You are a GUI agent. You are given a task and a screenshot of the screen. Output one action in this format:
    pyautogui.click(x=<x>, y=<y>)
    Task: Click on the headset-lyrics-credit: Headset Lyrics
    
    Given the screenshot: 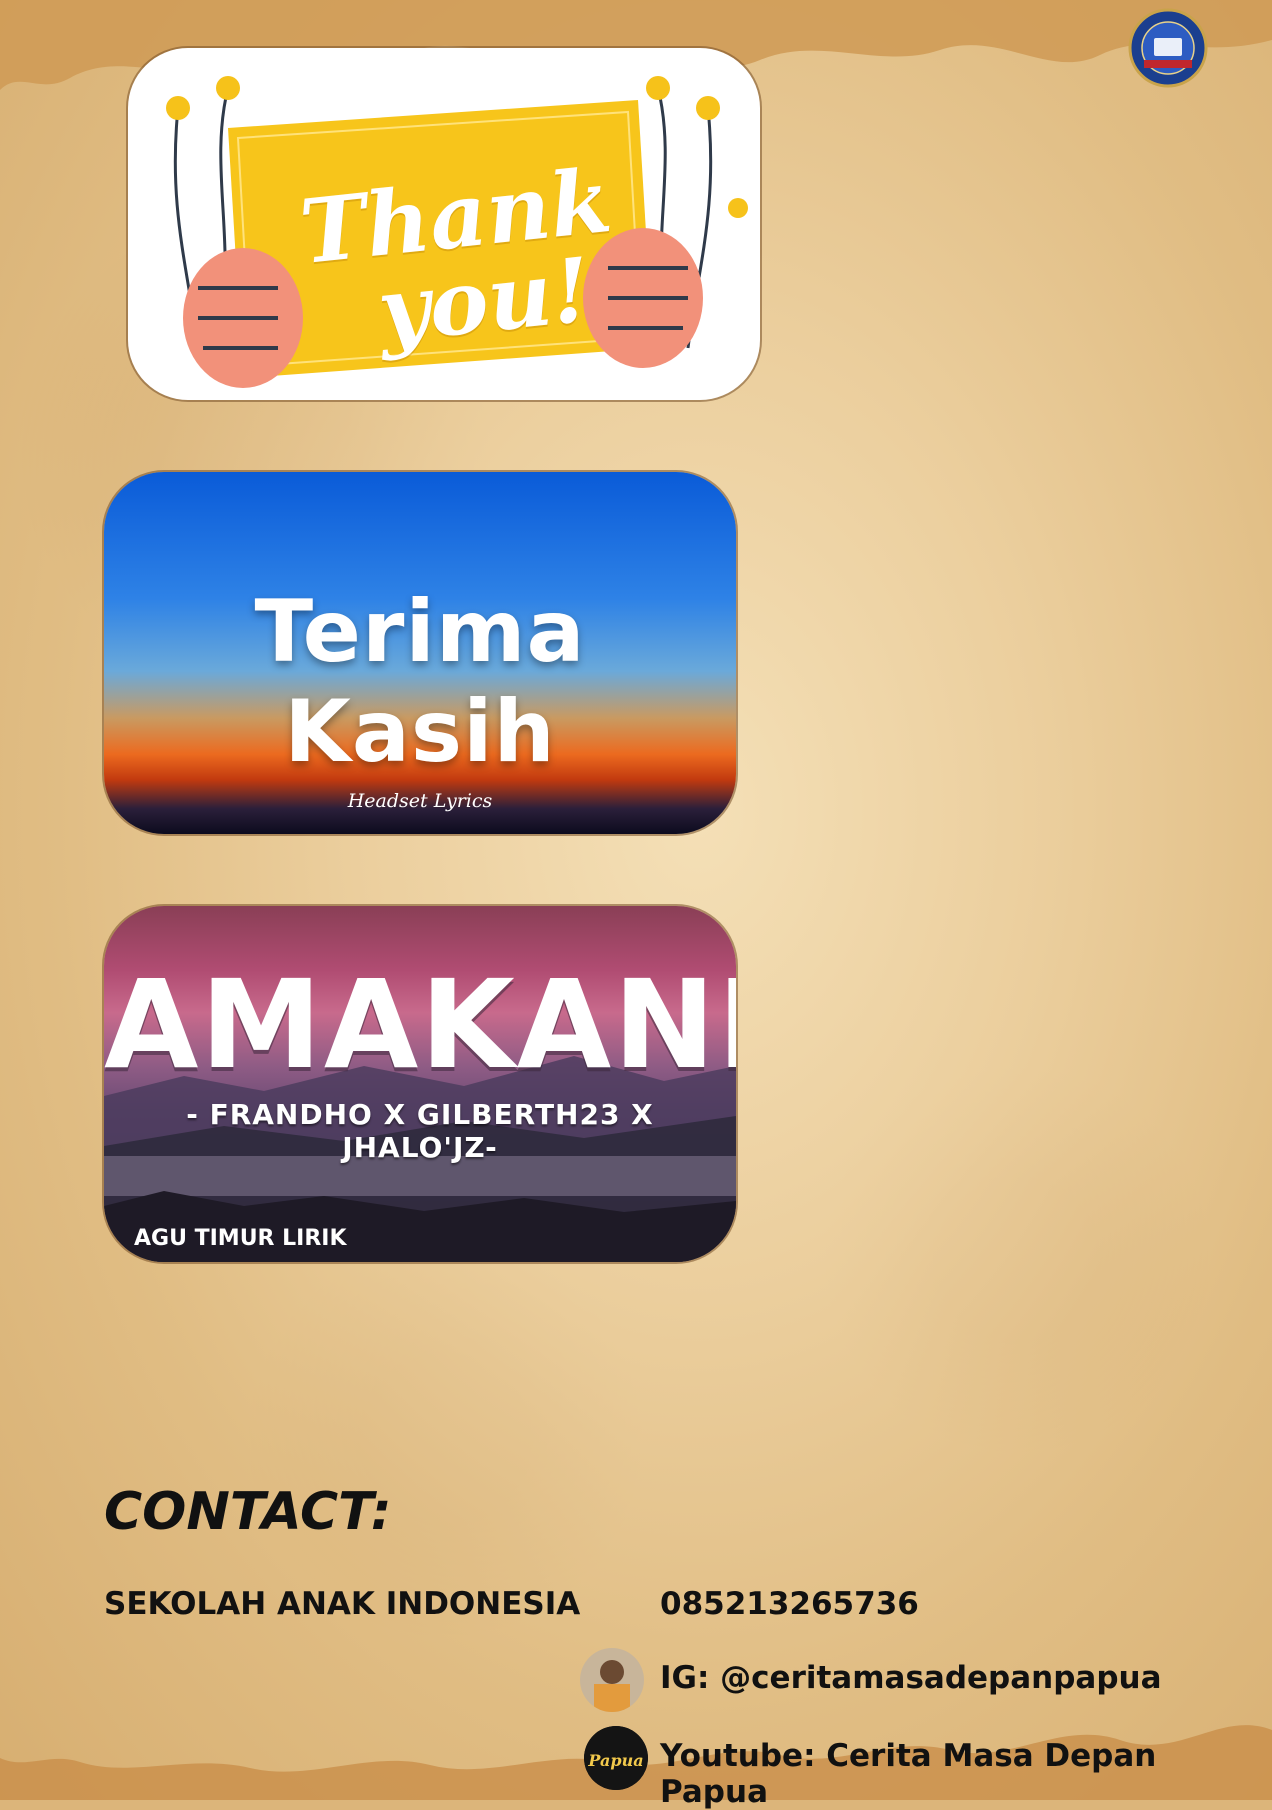 What is the action you would take?
    pyautogui.click(x=420, y=801)
    